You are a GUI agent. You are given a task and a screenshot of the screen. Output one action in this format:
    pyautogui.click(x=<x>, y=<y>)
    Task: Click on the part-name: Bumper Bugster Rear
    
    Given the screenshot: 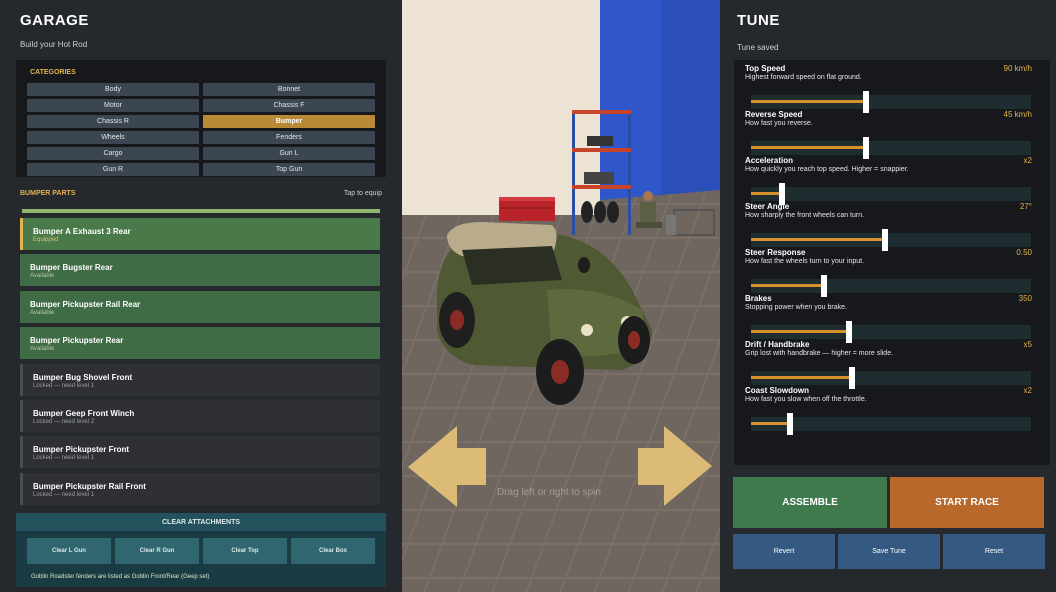 What is the action you would take?
    pyautogui.click(x=71, y=267)
    